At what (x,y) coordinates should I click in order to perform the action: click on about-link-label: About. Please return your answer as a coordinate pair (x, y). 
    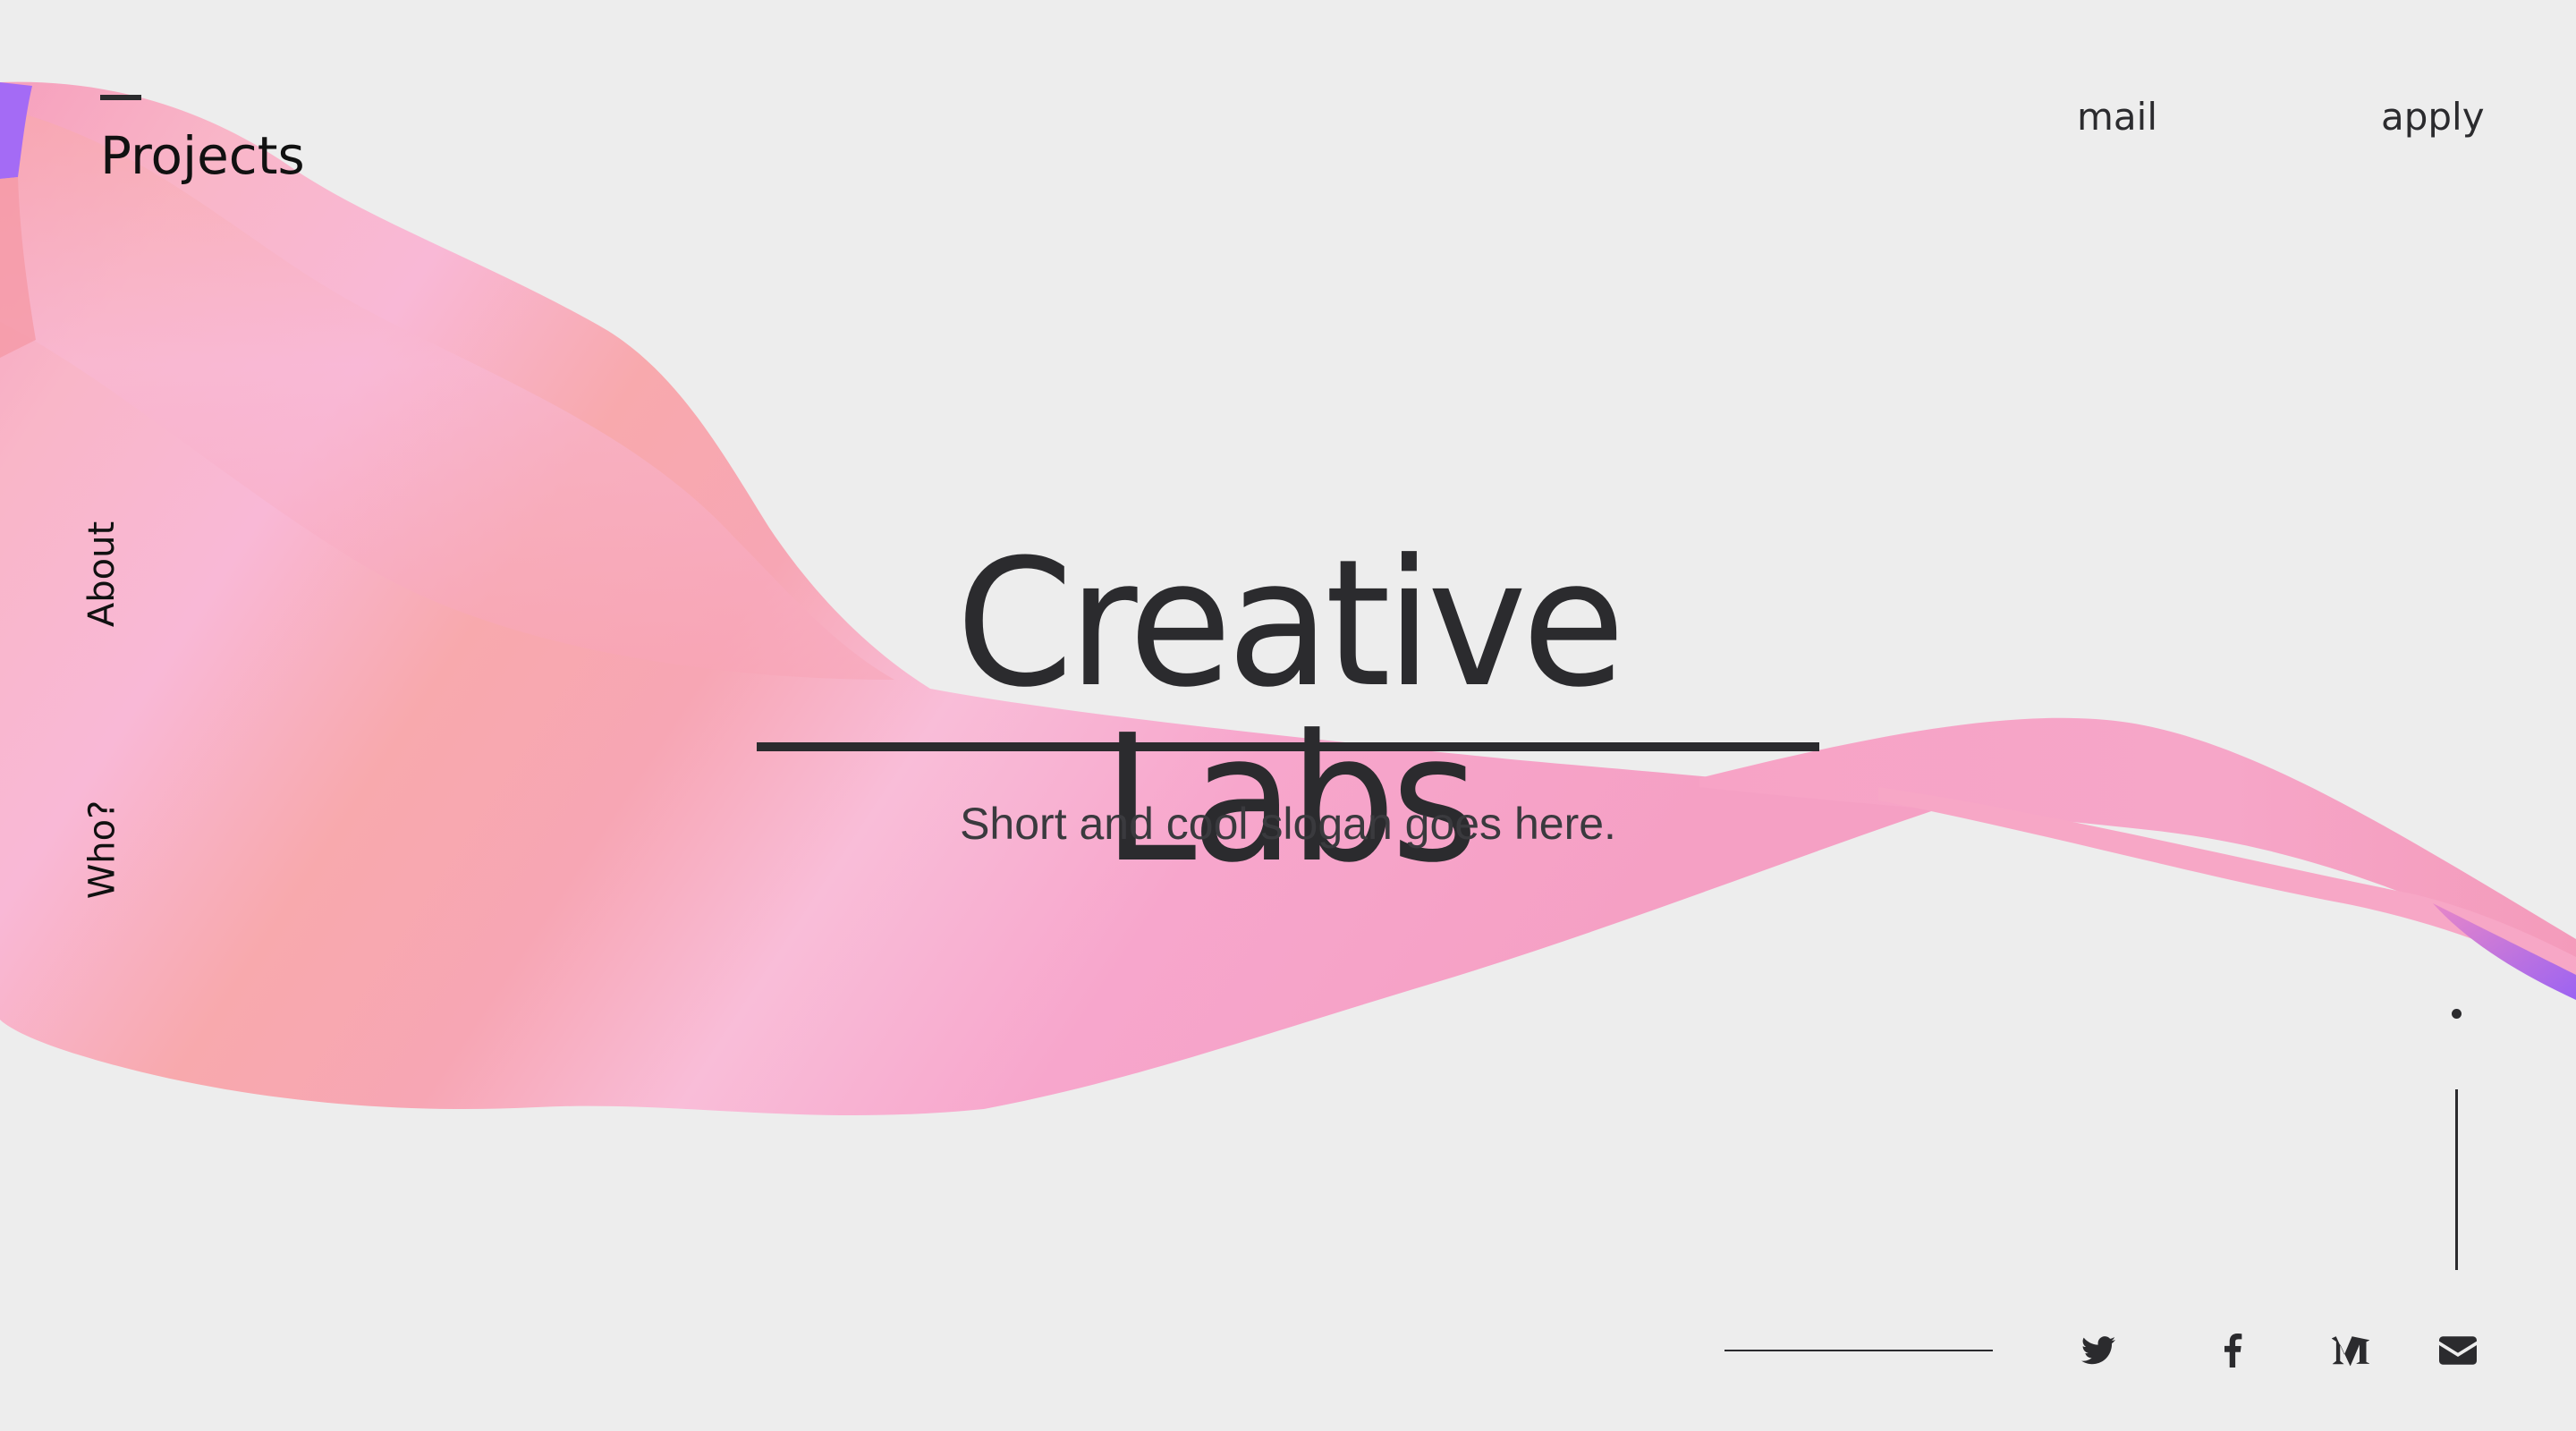
    Looking at the image, I should click on (102, 574).